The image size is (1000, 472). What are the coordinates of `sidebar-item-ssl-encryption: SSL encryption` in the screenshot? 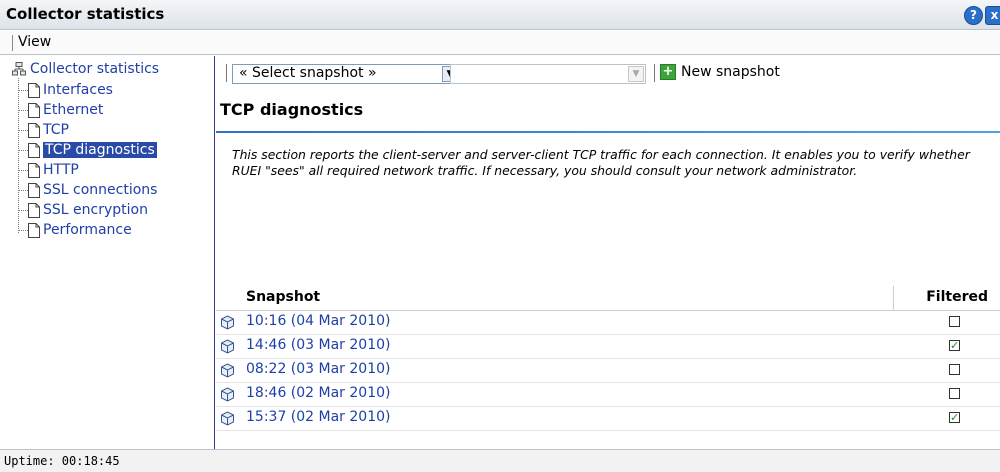 It's located at (83, 210).